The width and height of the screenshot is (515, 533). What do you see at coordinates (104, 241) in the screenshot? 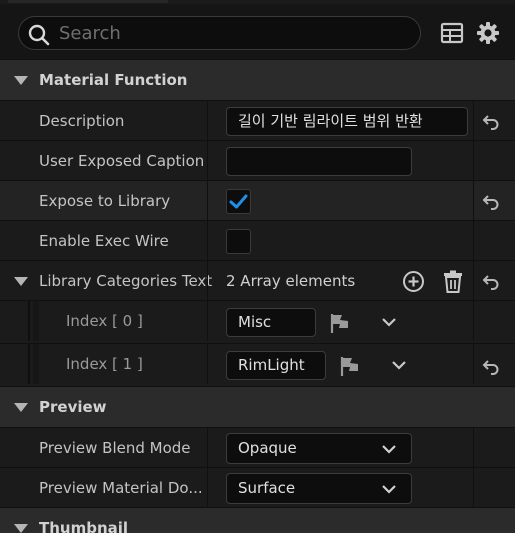
I see `property-label: Enable Exec Wire` at bounding box center [104, 241].